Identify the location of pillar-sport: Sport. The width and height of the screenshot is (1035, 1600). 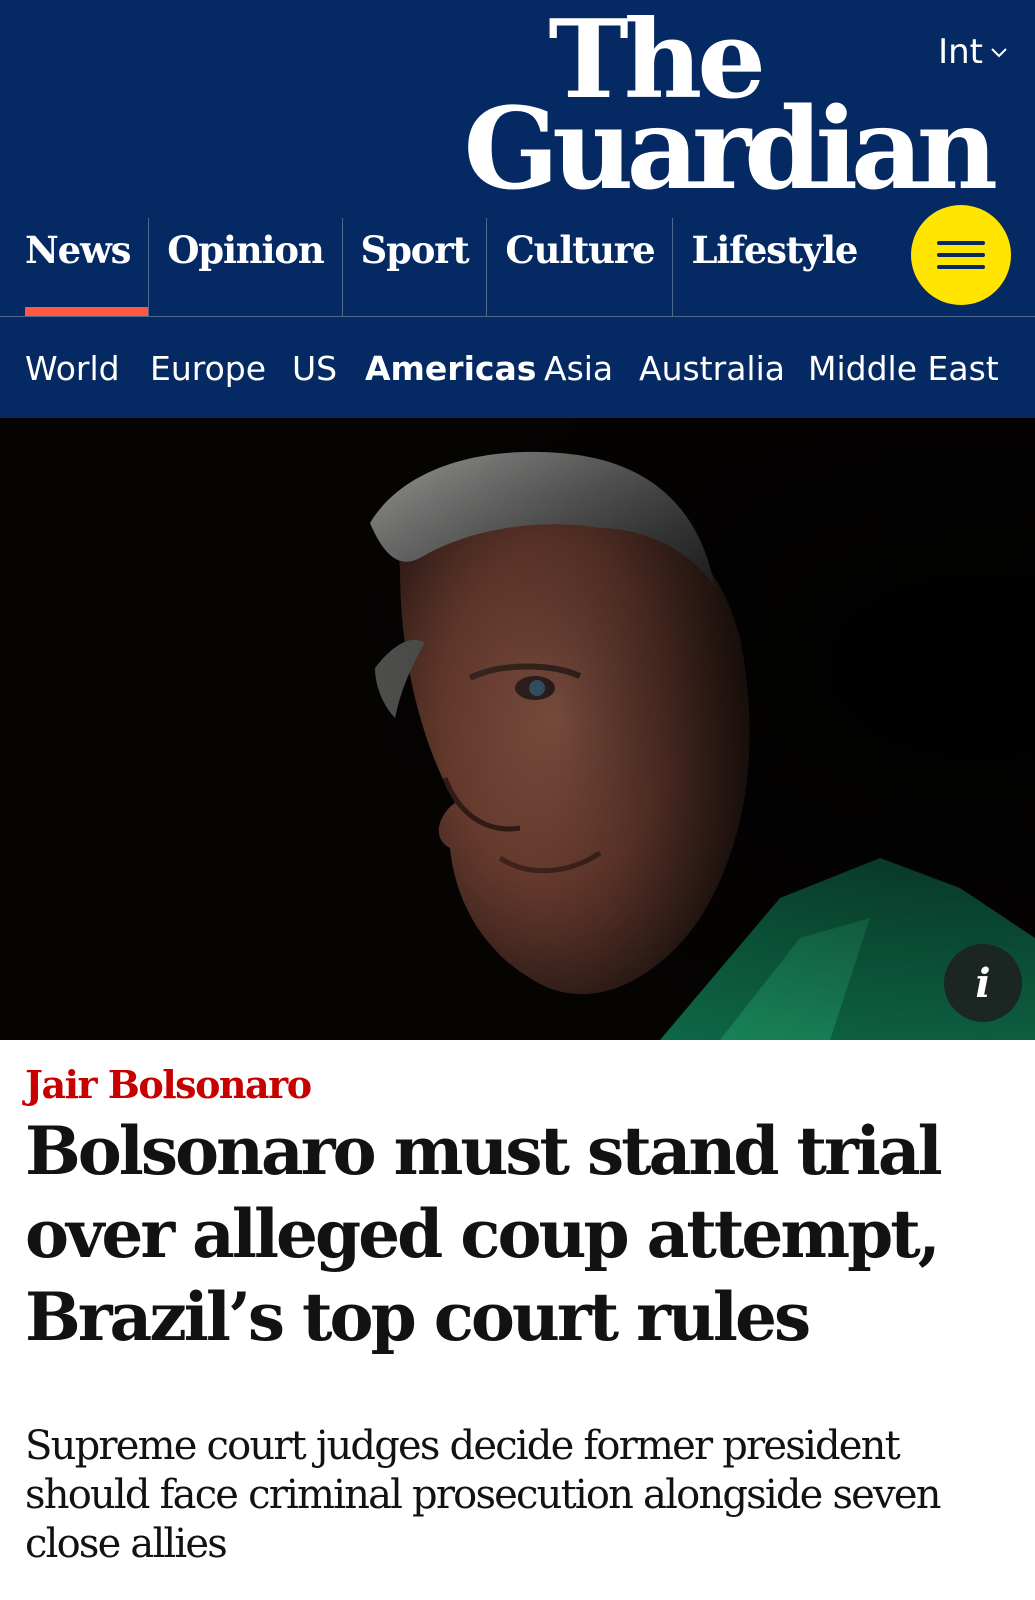
(414, 267).